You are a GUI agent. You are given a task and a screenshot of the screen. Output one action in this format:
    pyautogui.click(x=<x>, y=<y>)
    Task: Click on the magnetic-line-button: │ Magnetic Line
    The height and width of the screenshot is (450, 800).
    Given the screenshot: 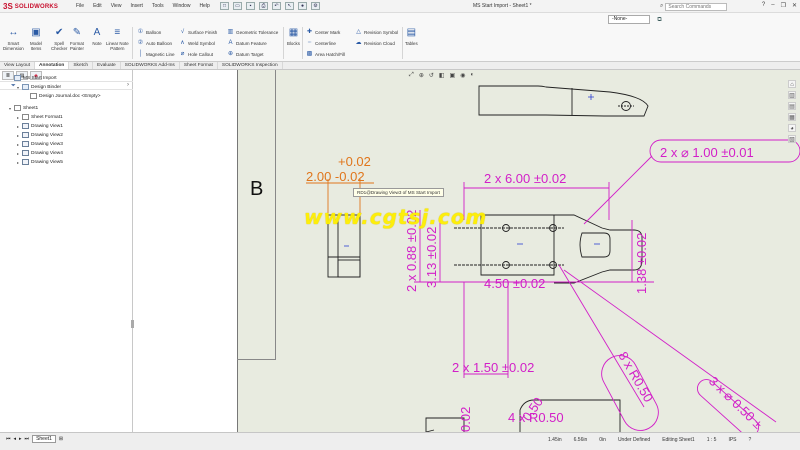 What is the action you would take?
    pyautogui.click(x=156, y=54)
    